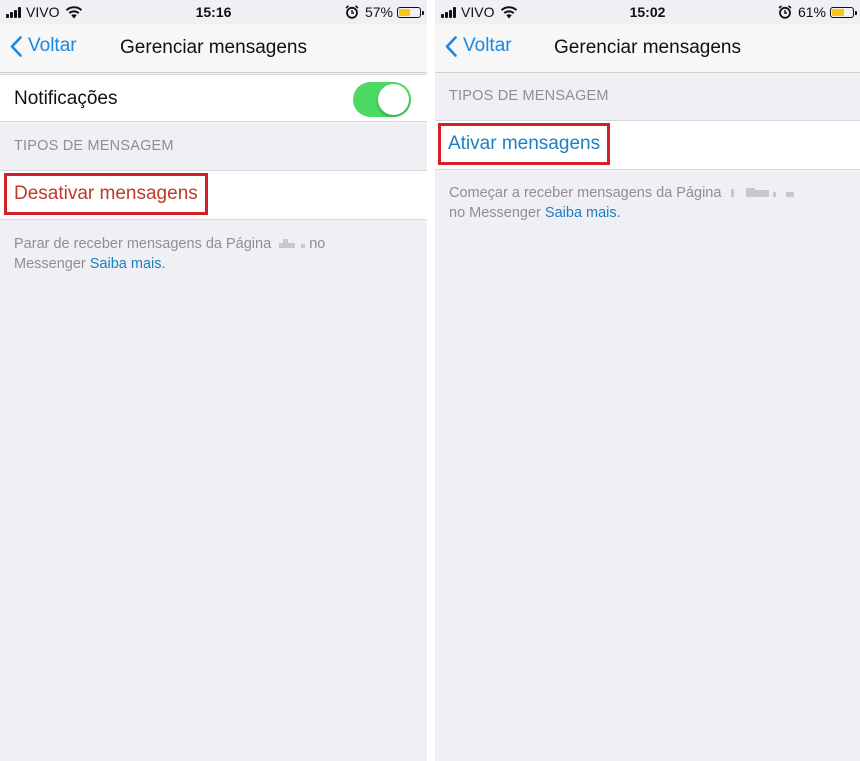  What do you see at coordinates (378, 12) in the screenshot?
I see `battery-percentage: 57%` at bounding box center [378, 12].